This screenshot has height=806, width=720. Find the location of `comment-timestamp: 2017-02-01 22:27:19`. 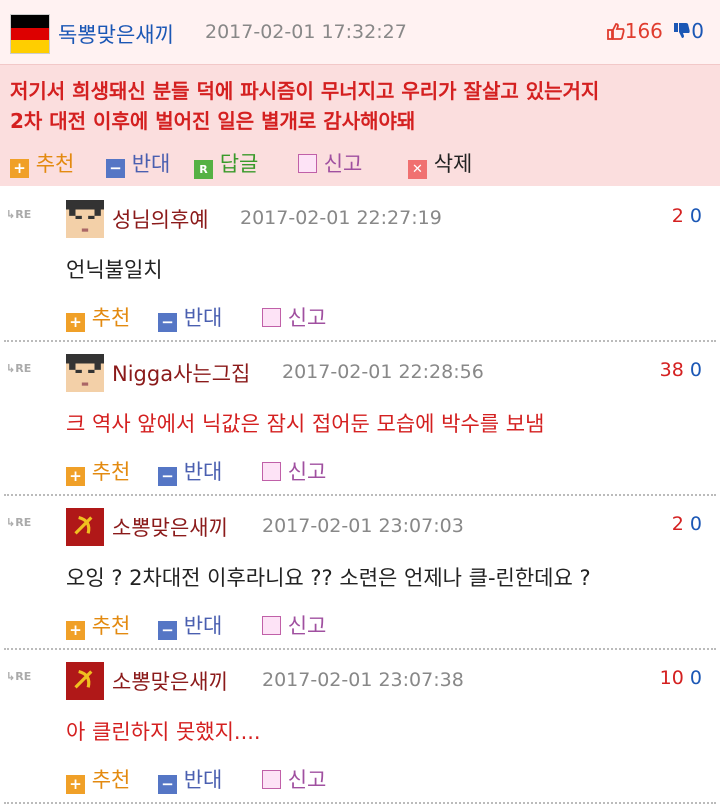

comment-timestamp: 2017-02-01 22:27:19 is located at coordinates (341, 218).